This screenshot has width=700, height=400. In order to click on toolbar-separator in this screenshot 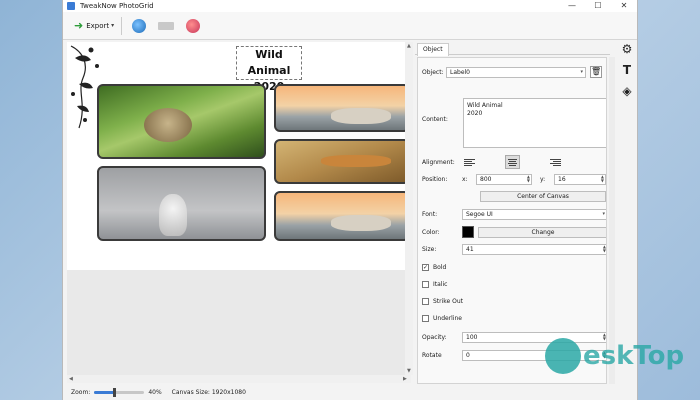, I will do `click(122, 25)`.